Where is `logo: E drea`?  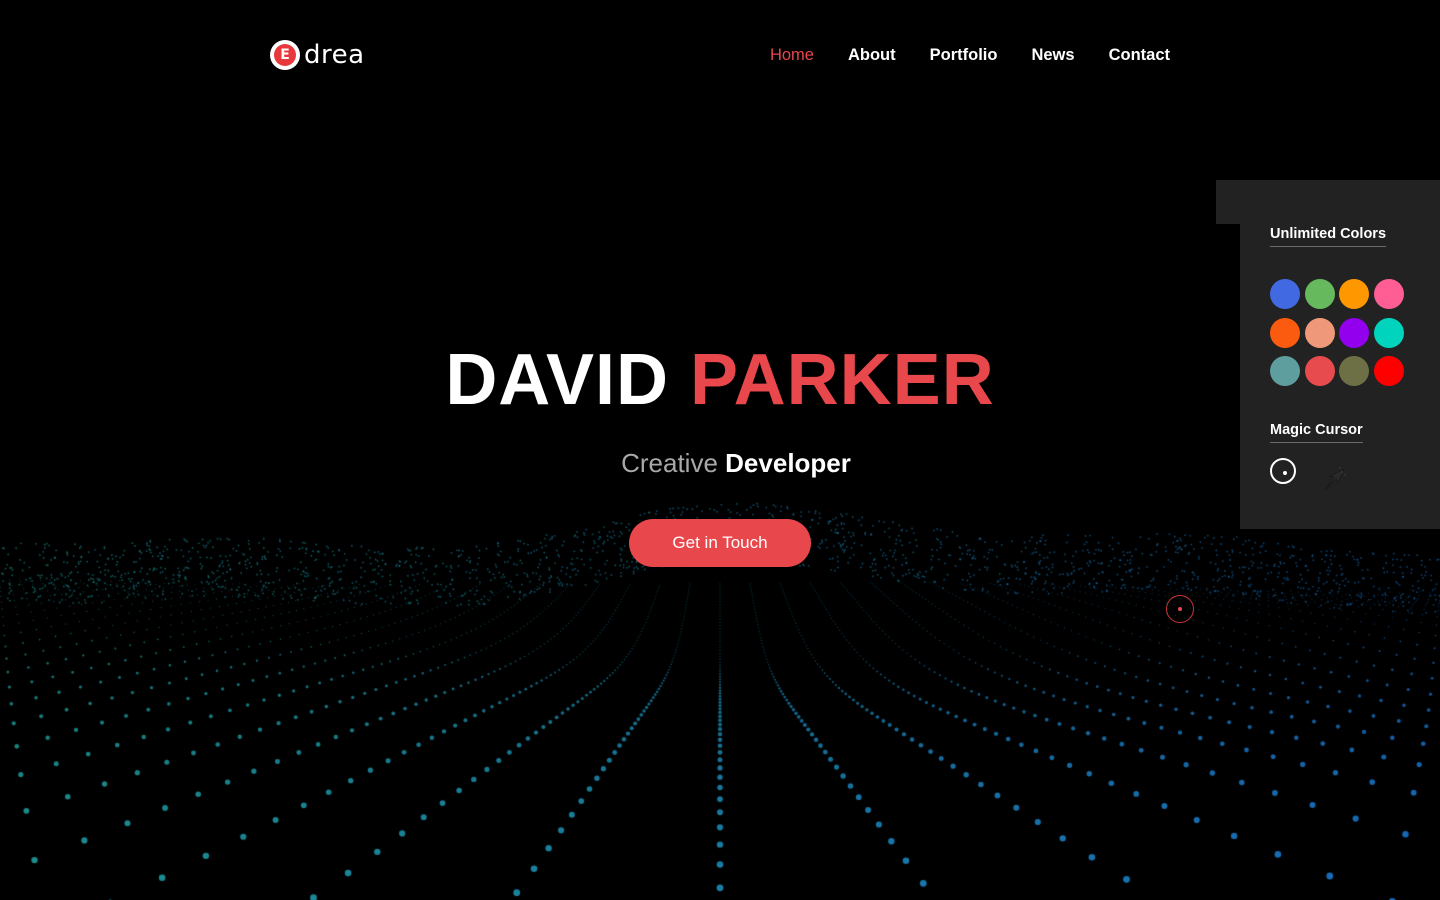
logo: E drea is located at coordinates (317, 55).